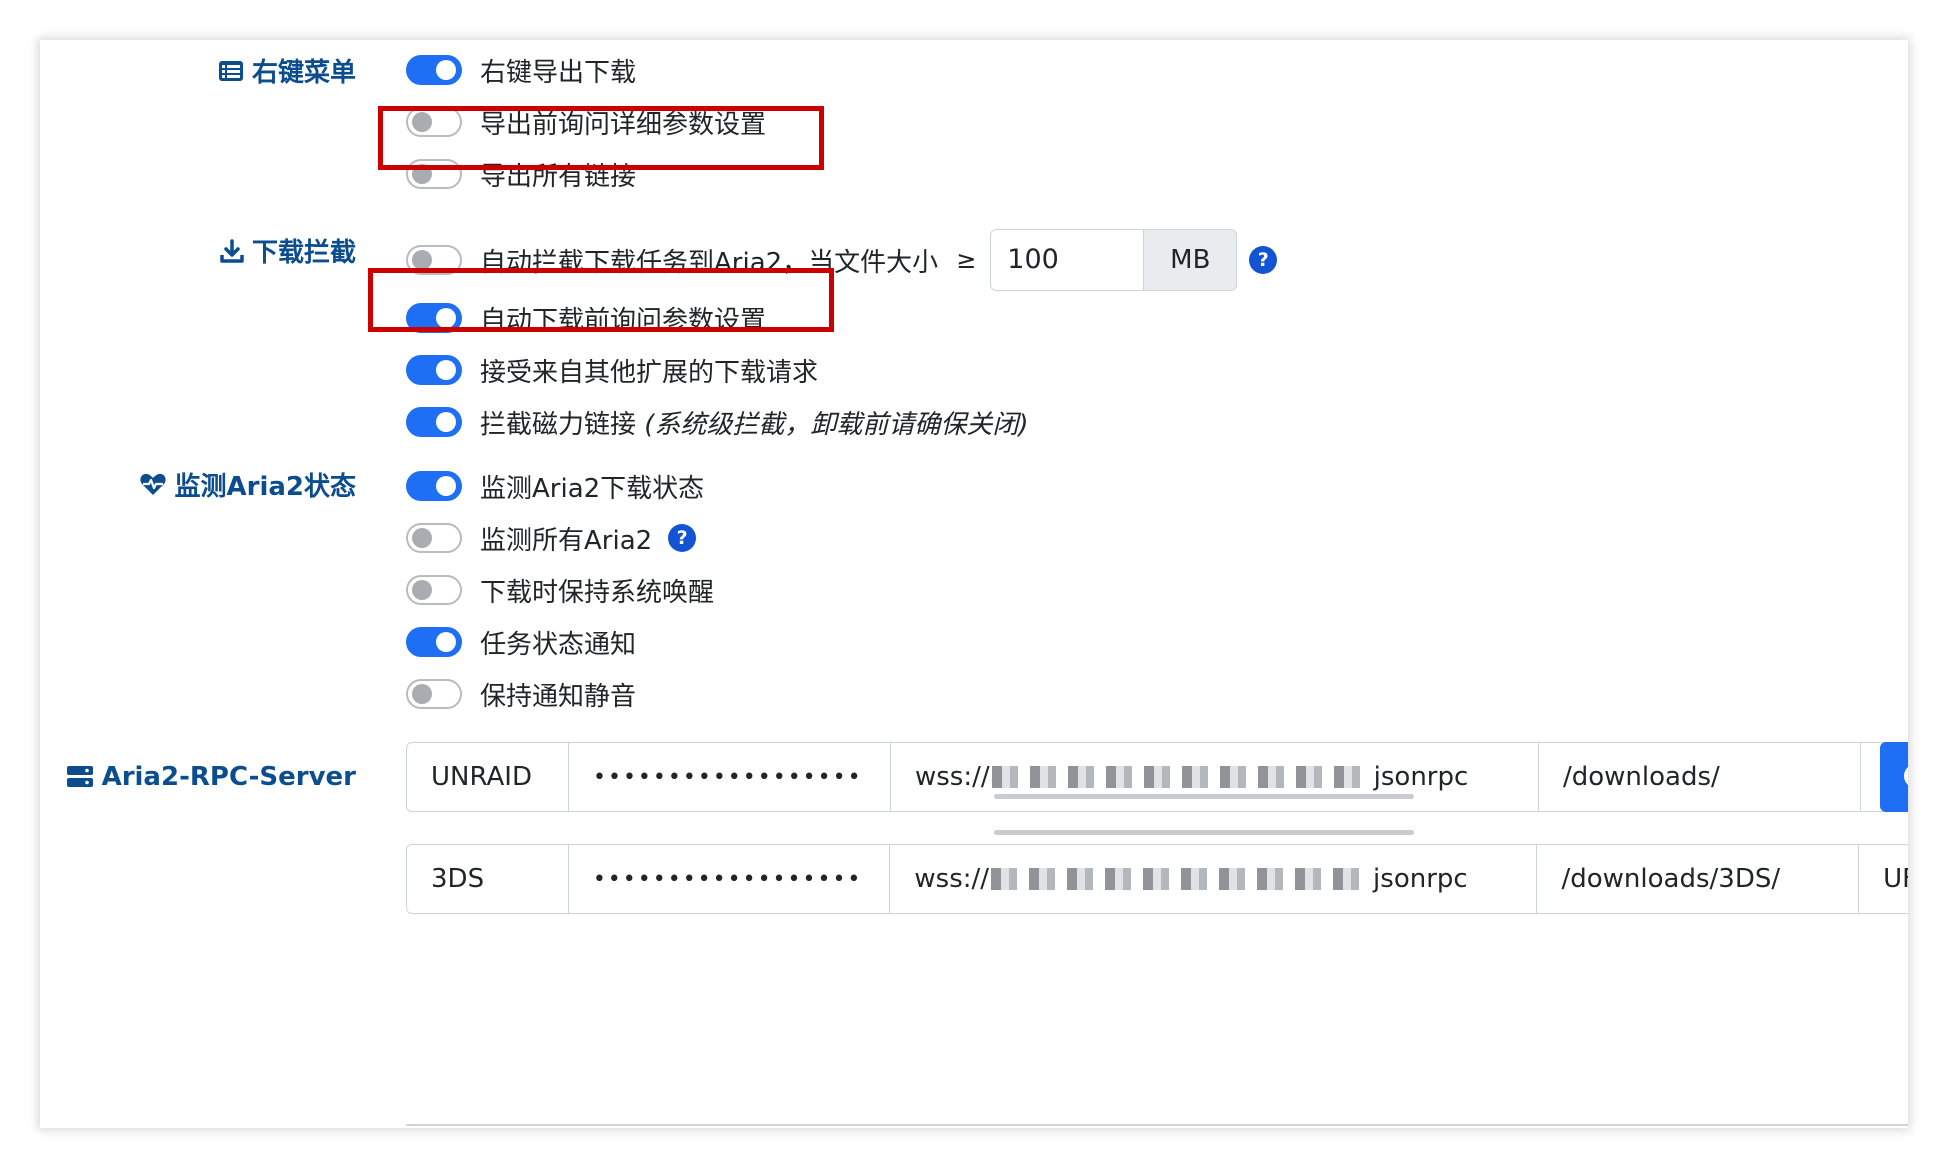 The image size is (1948, 1168). Describe the element at coordinates (434, 70) in the screenshot. I see `toggle-context-export` at that location.